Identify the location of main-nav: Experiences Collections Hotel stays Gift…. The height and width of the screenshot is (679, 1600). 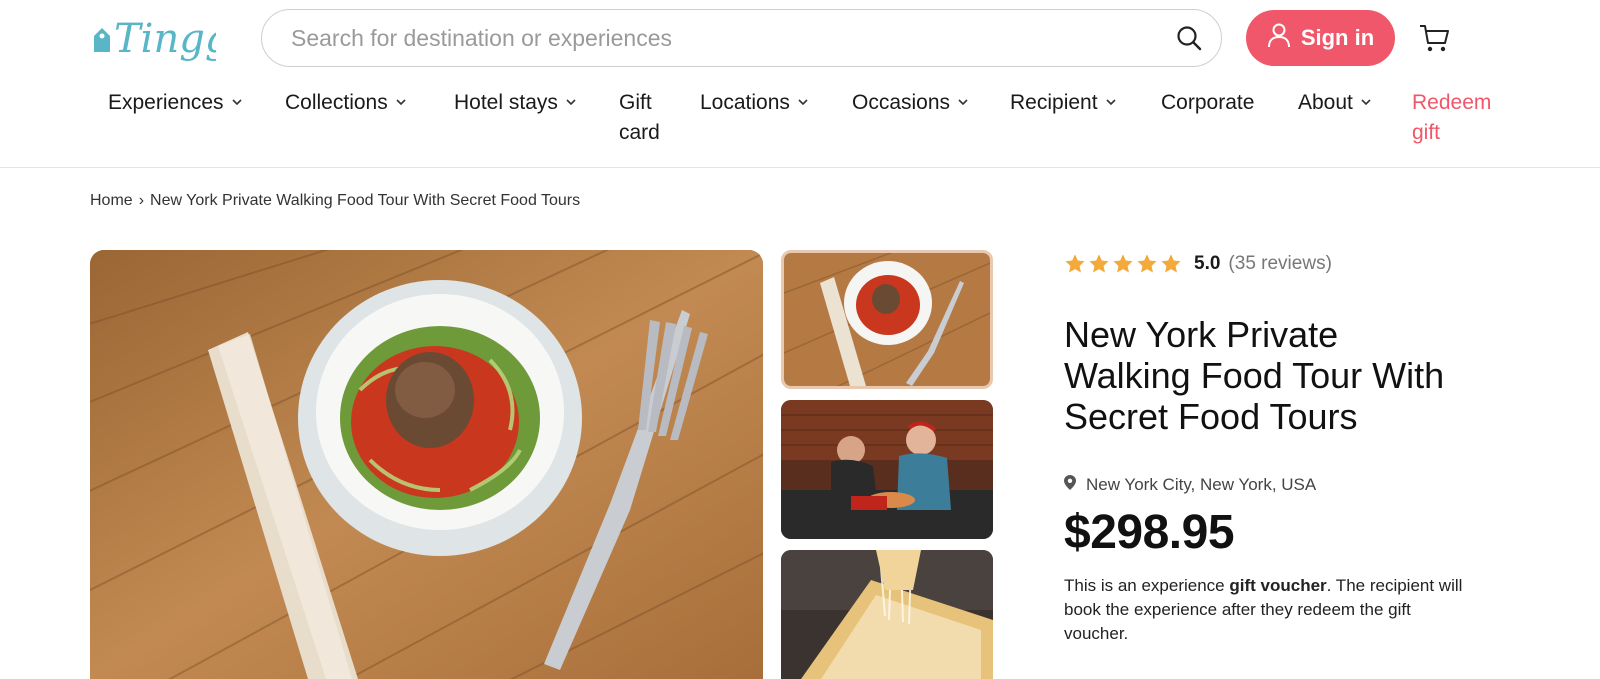
(800, 123).